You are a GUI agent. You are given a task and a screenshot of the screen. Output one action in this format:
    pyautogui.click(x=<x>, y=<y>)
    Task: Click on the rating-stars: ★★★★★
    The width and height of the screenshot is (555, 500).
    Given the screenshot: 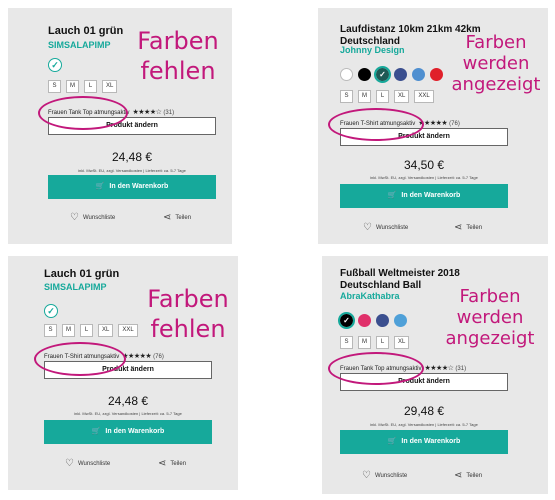 What is the action you would take?
    pyautogui.click(x=137, y=356)
    